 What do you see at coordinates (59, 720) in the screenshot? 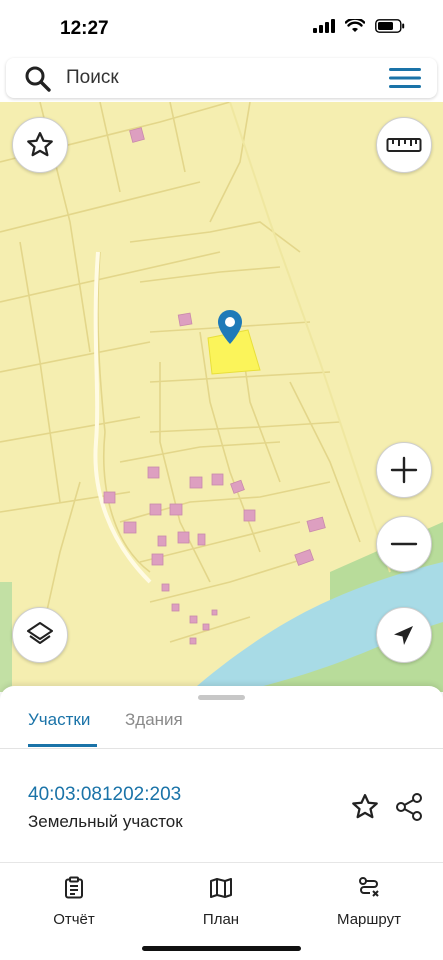
I see `tab-parcels: Участки` at bounding box center [59, 720].